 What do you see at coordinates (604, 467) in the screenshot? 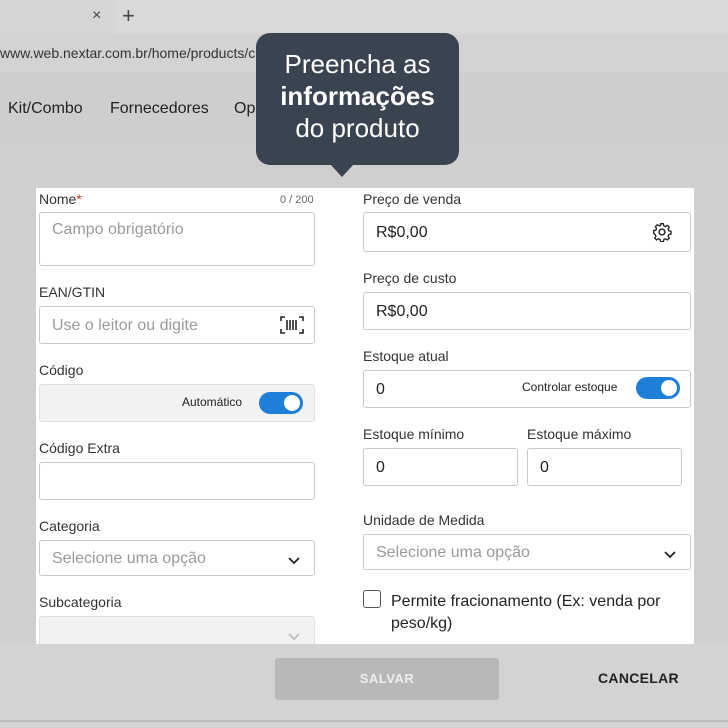
I see `estoque-maximo-input: 0` at bounding box center [604, 467].